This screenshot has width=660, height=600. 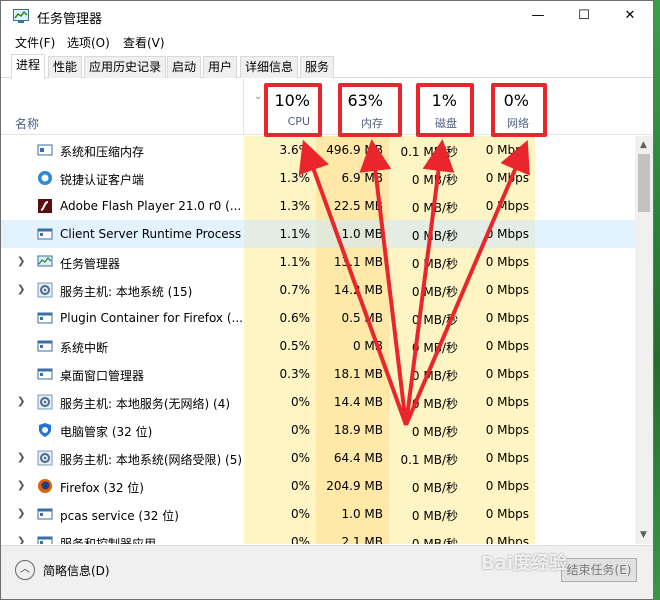 I want to click on close-button: ✕, so click(x=630, y=16).